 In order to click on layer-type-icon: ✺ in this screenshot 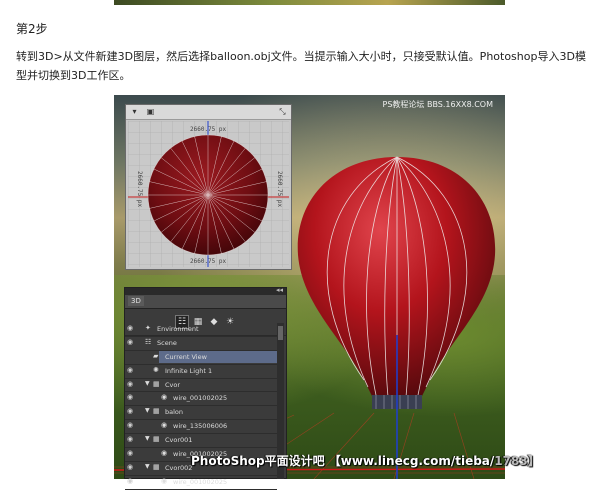, I will do `click(156, 369)`.